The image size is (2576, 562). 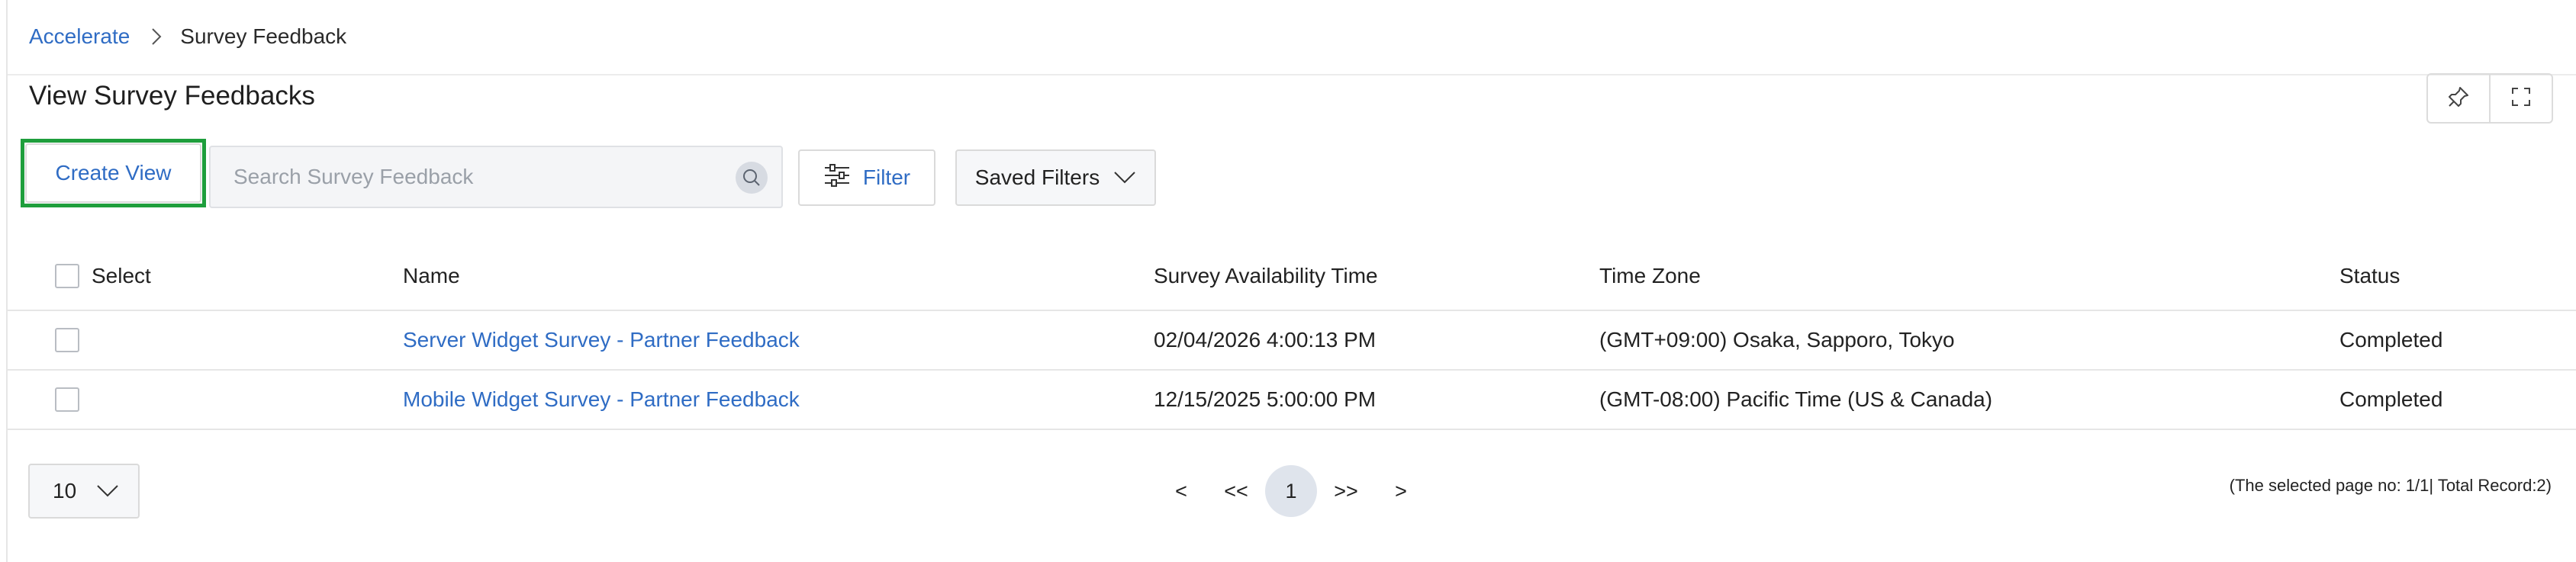 I want to click on availability-column-header: Survey Availability Time, so click(x=1266, y=275).